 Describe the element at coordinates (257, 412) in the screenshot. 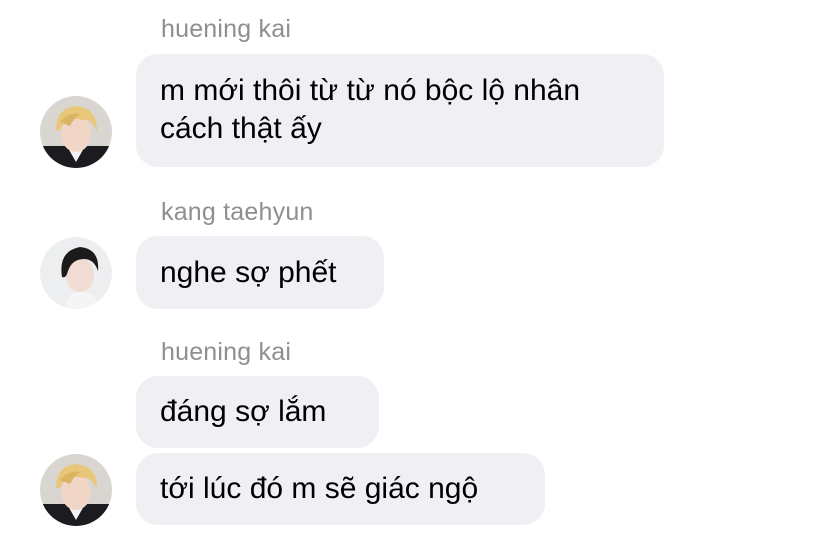

I see `message-bubble: đáng sợ lắm` at that location.